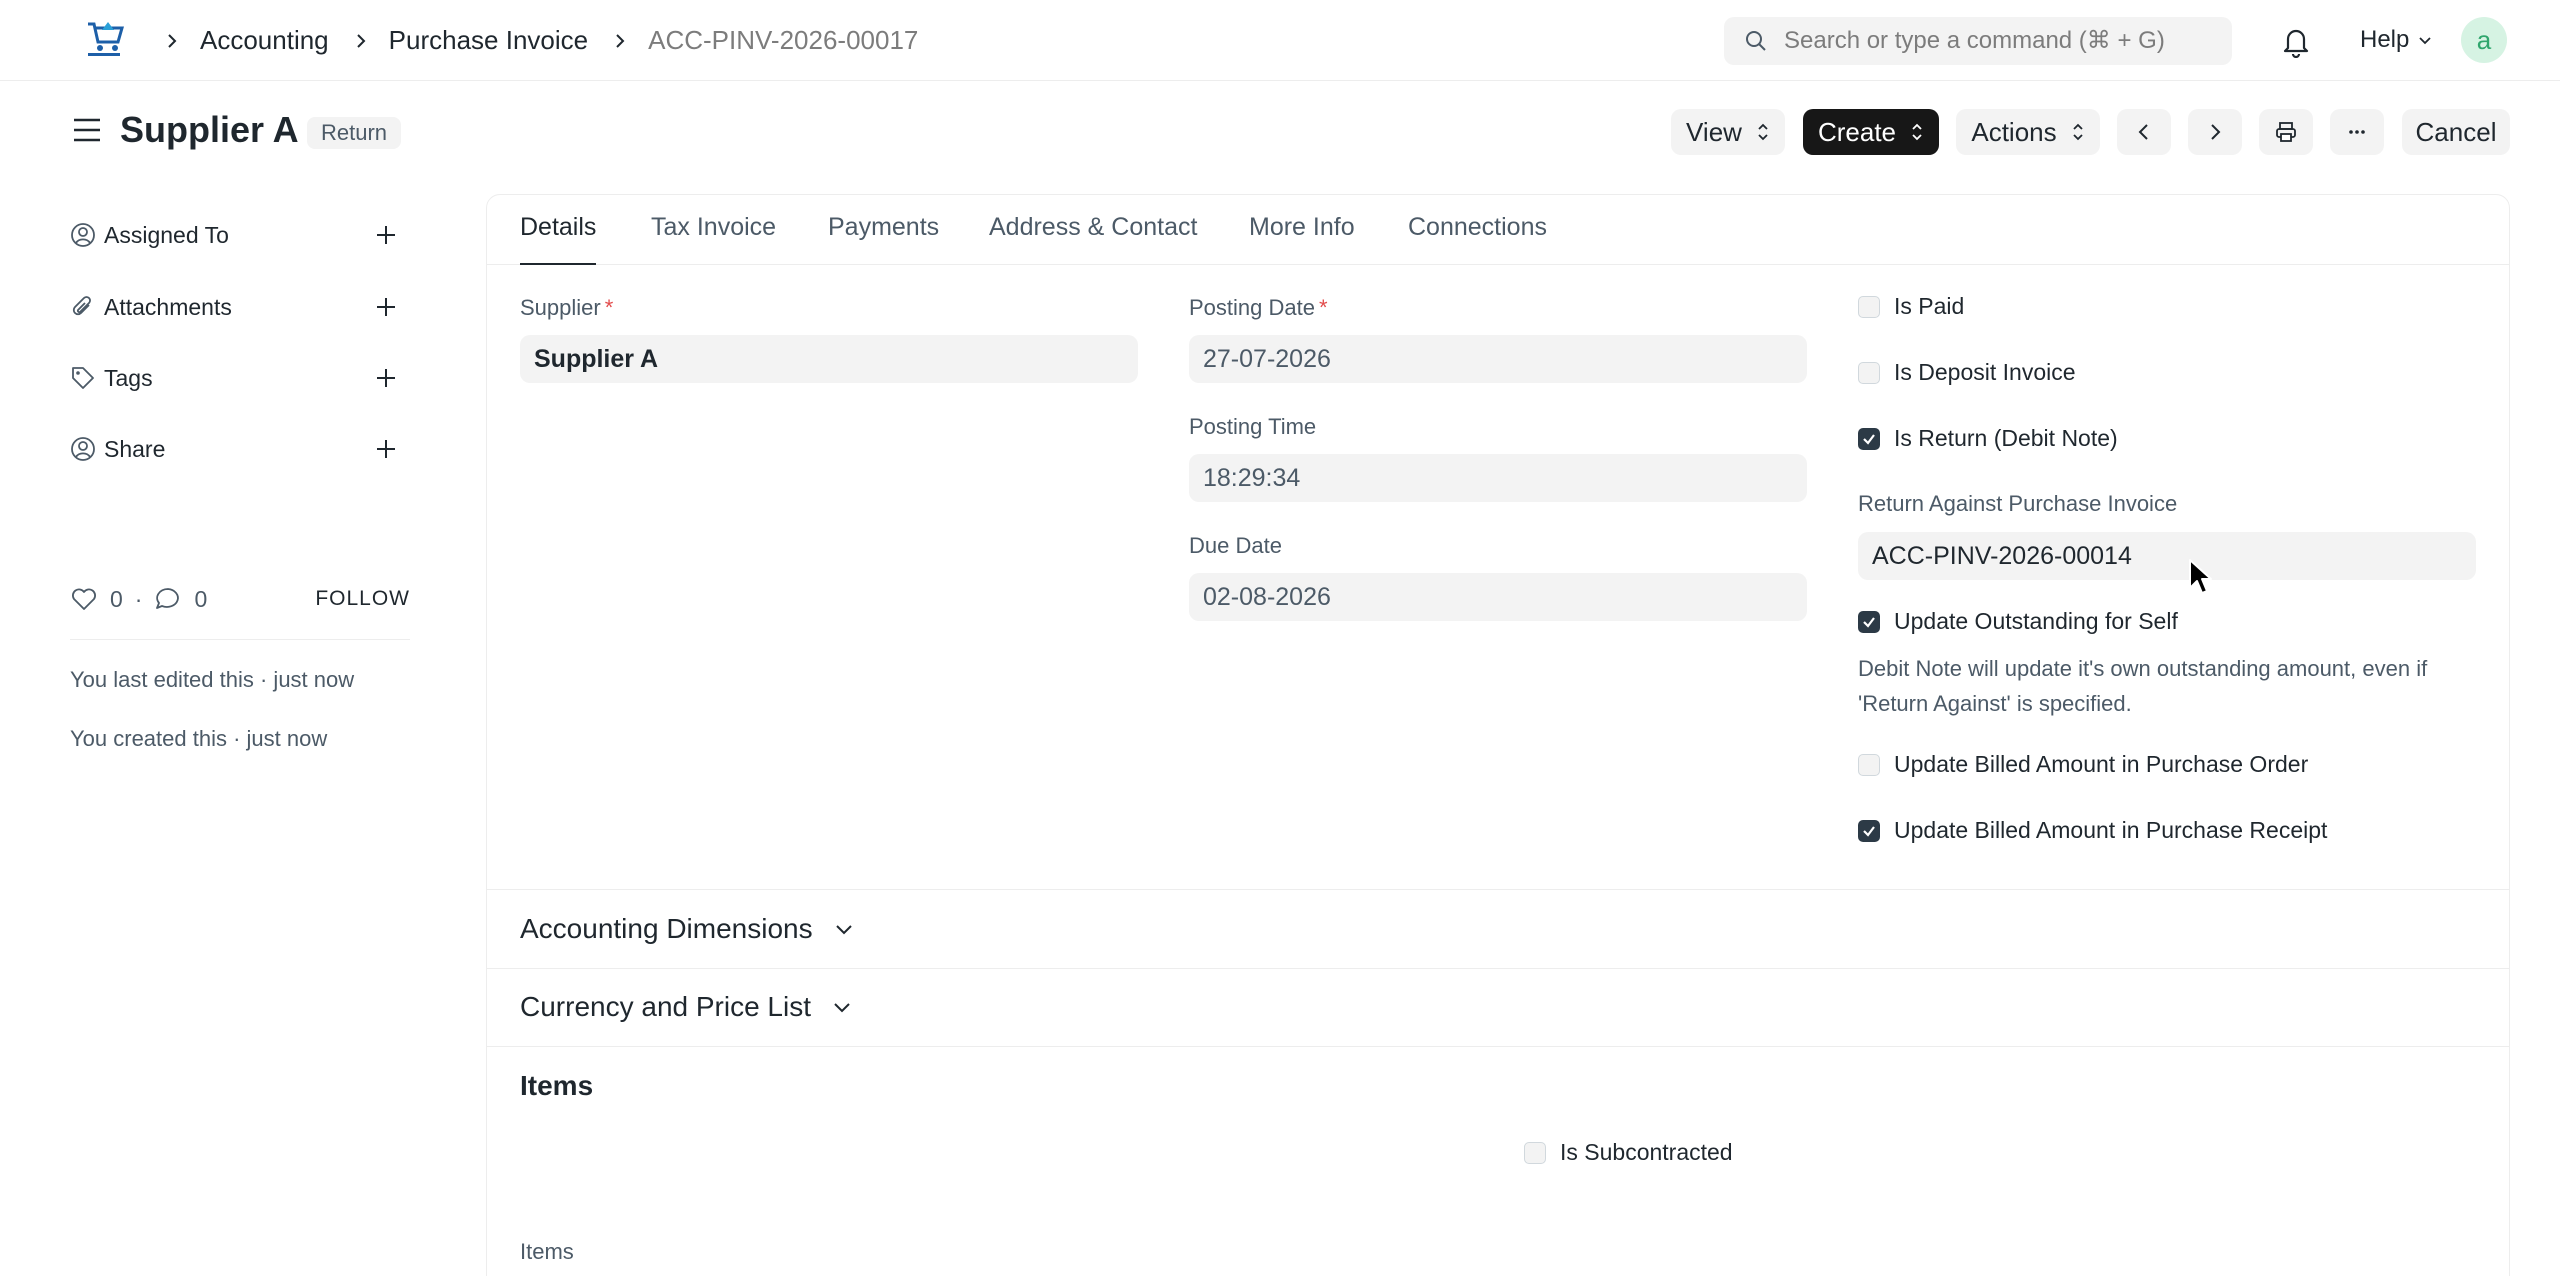  Describe the element at coordinates (168, 306) in the screenshot. I see `sidebar-item-label: Attachments` at that location.